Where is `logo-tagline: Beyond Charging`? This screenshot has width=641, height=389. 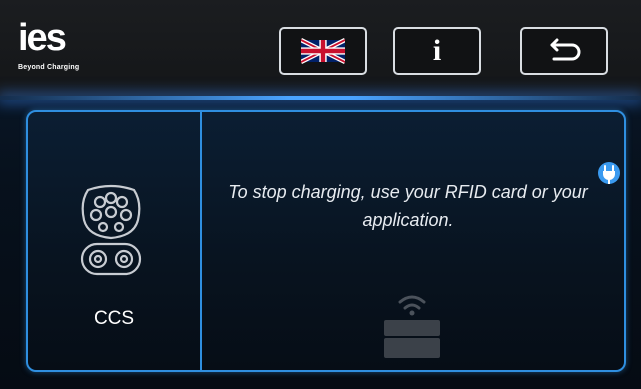 logo-tagline: Beyond Charging is located at coordinates (49, 67).